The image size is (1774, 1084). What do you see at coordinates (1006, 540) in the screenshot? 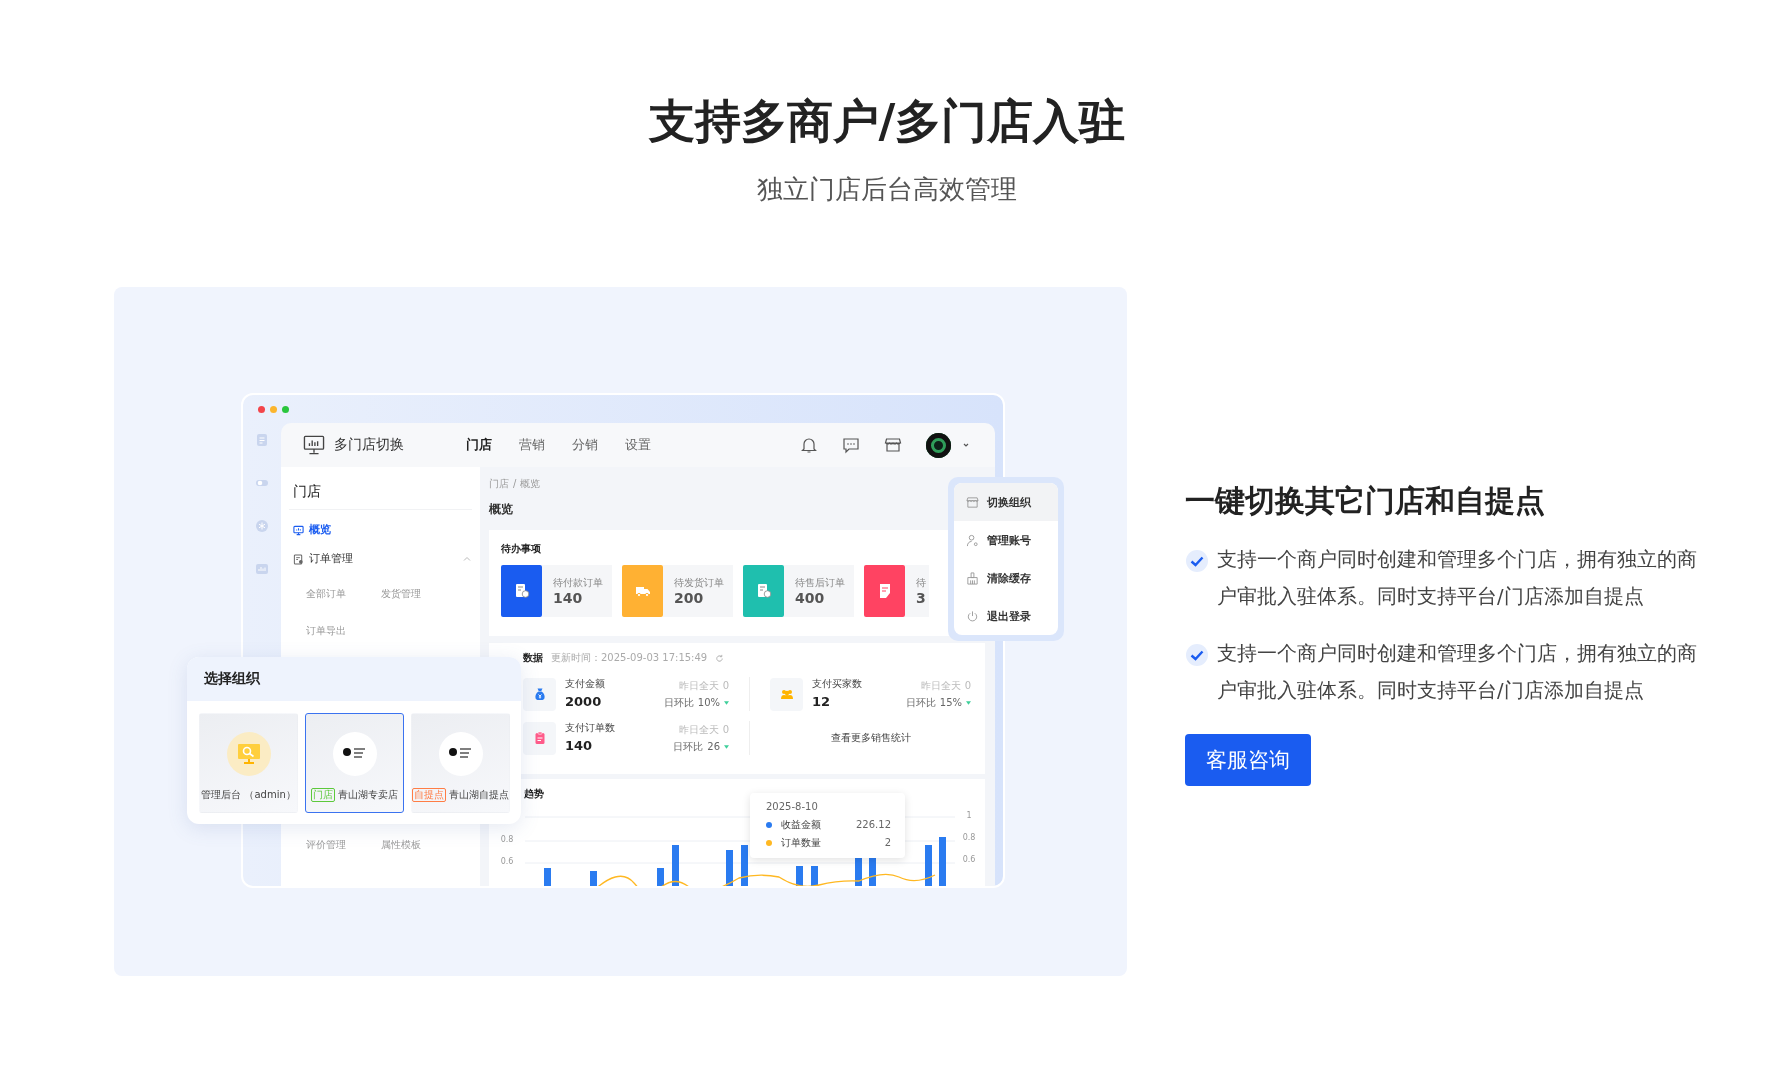
I see `menu-item: 管理账号` at bounding box center [1006, 540].